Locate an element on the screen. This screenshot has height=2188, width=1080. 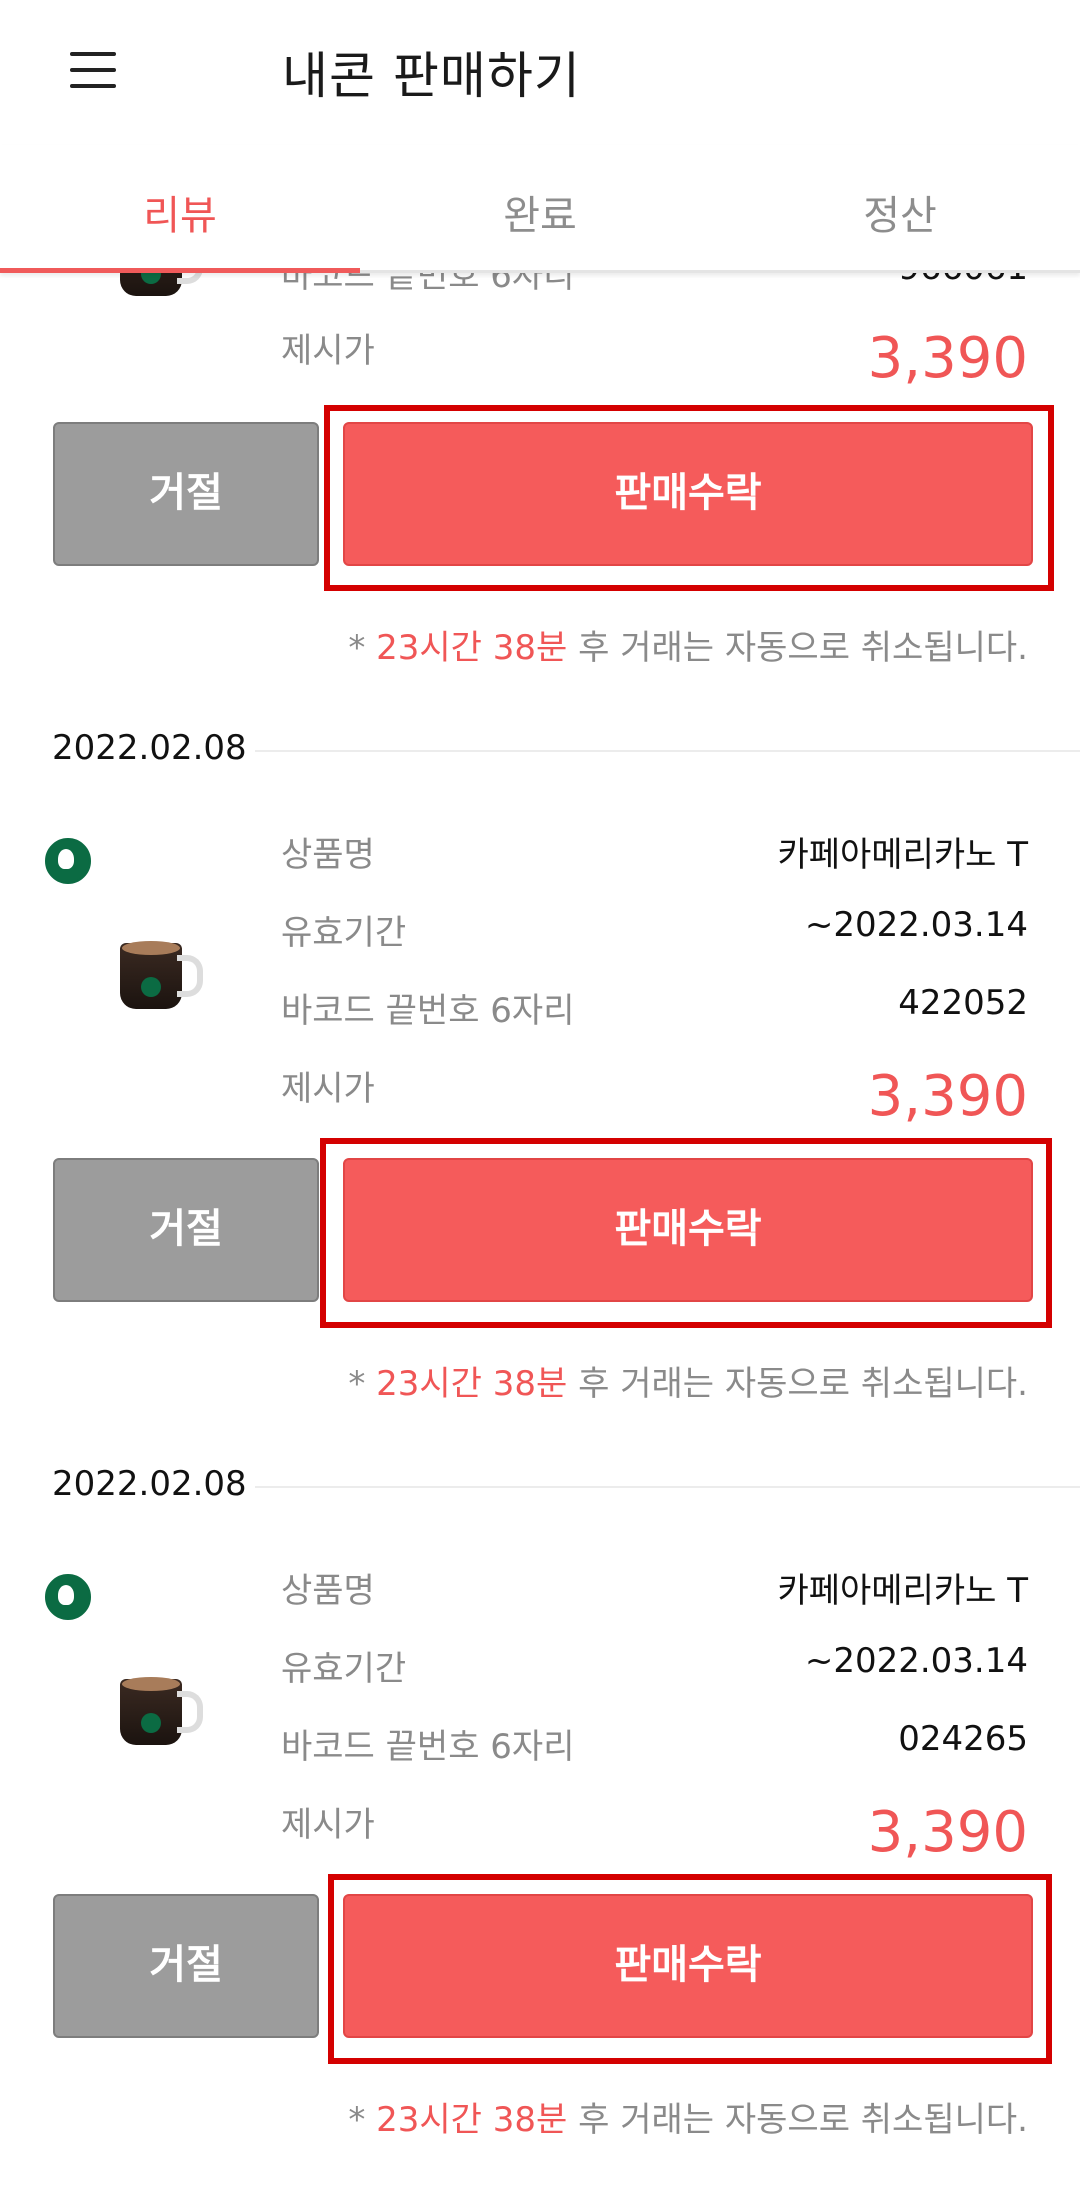
barcode-value: 422052 is located at coordinates (963, 1003).